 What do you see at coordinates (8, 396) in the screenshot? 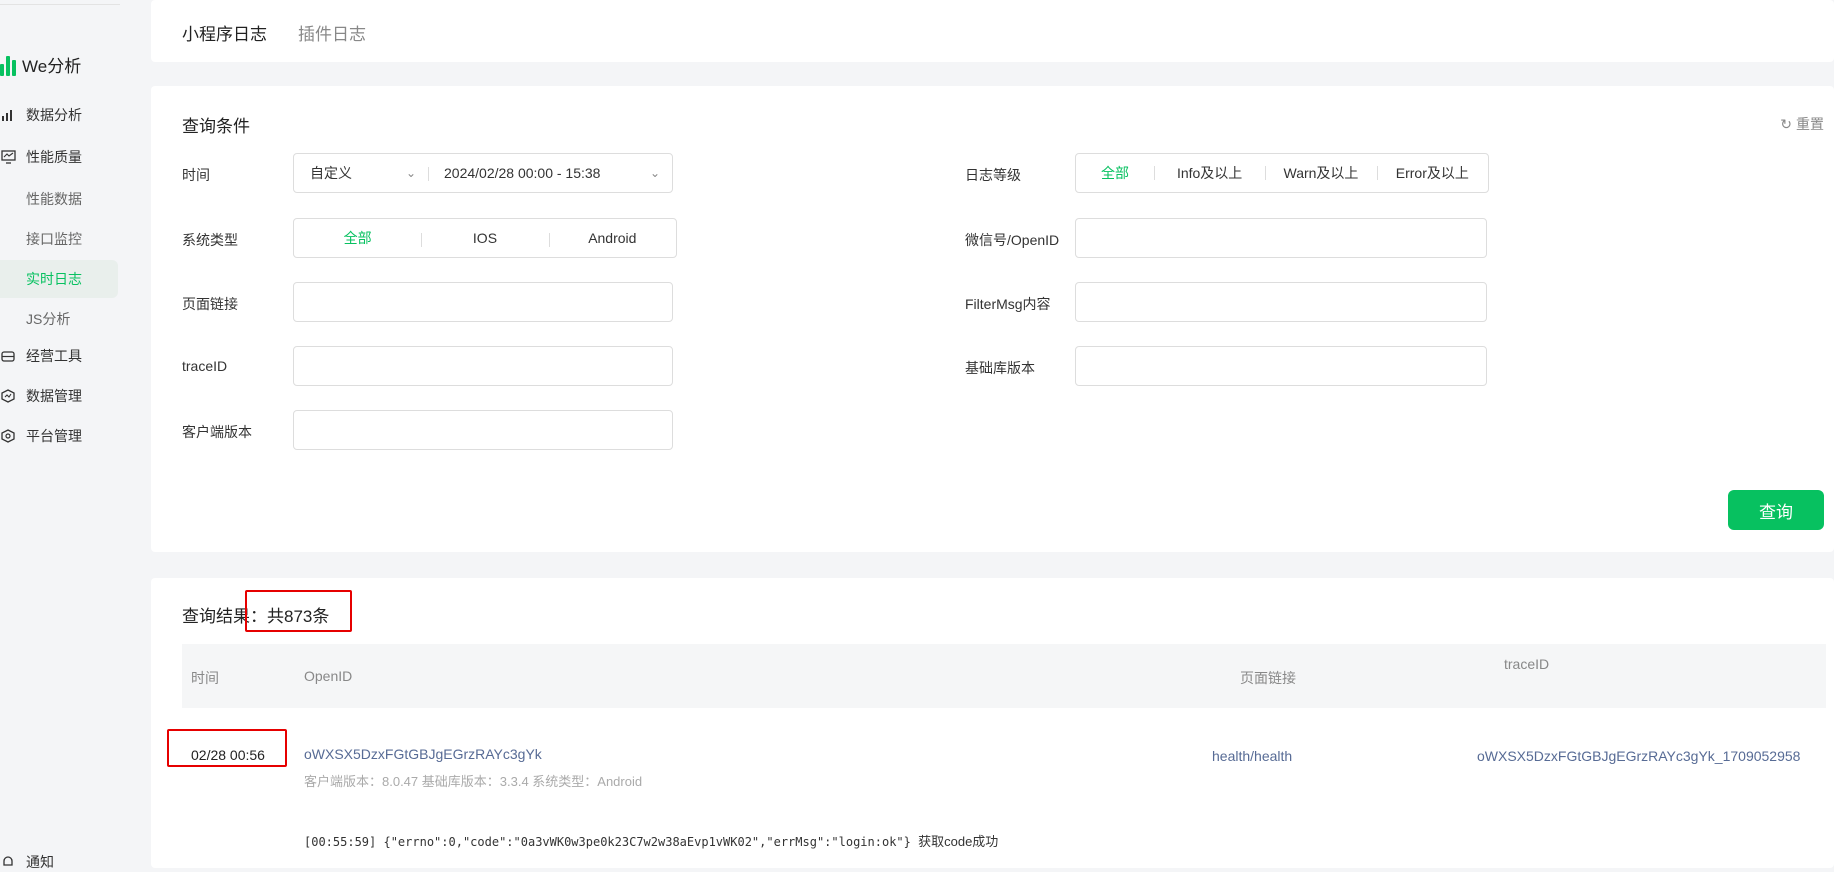
I see `data-shield-icon` at bounding box center [8, 396].